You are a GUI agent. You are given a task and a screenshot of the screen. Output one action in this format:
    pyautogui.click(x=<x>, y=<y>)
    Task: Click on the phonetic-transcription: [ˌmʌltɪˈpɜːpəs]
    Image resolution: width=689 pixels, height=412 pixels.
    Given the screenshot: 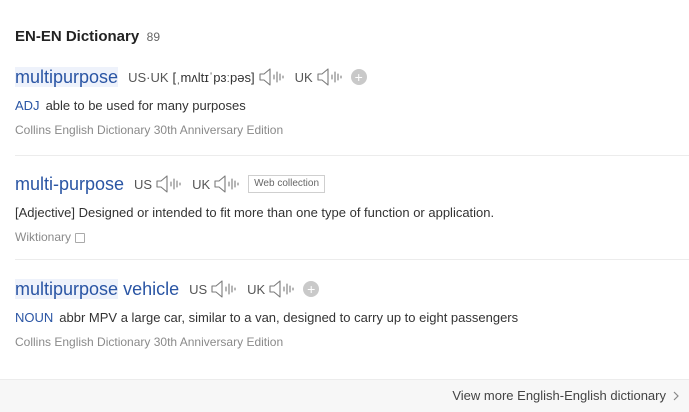 What is the action you would take?
    pyautogui.click(x=213, y=77)
    